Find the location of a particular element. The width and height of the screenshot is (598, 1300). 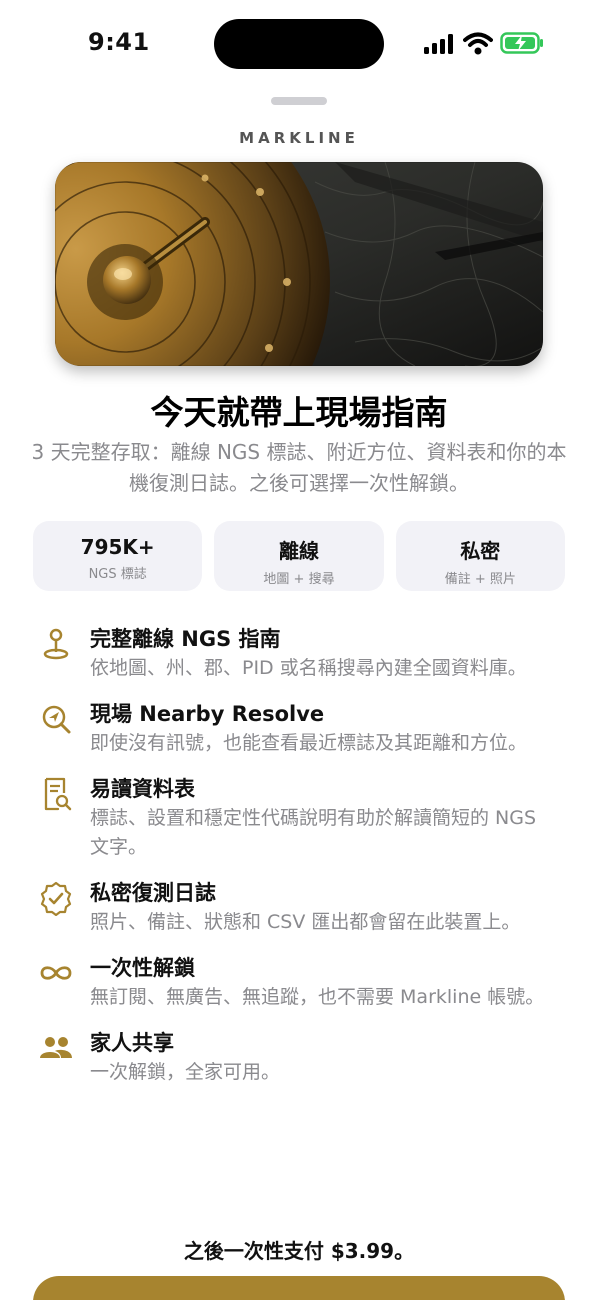

signal-icon is located at coordinates (438, 44).